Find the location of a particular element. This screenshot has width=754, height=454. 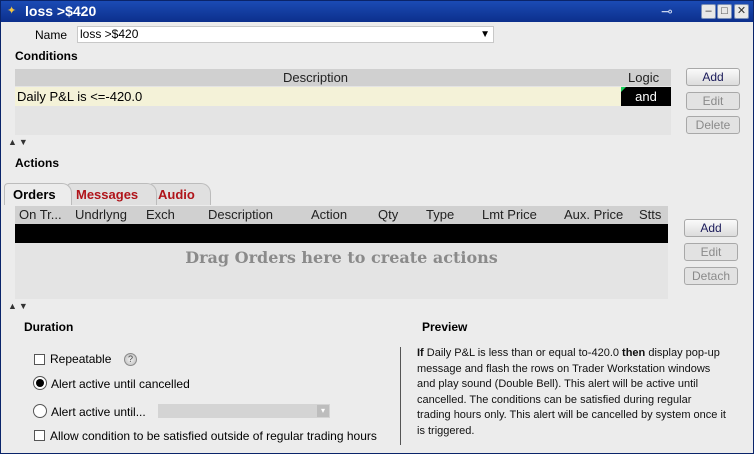

col-description: Description is located at coordinates (240, 214).